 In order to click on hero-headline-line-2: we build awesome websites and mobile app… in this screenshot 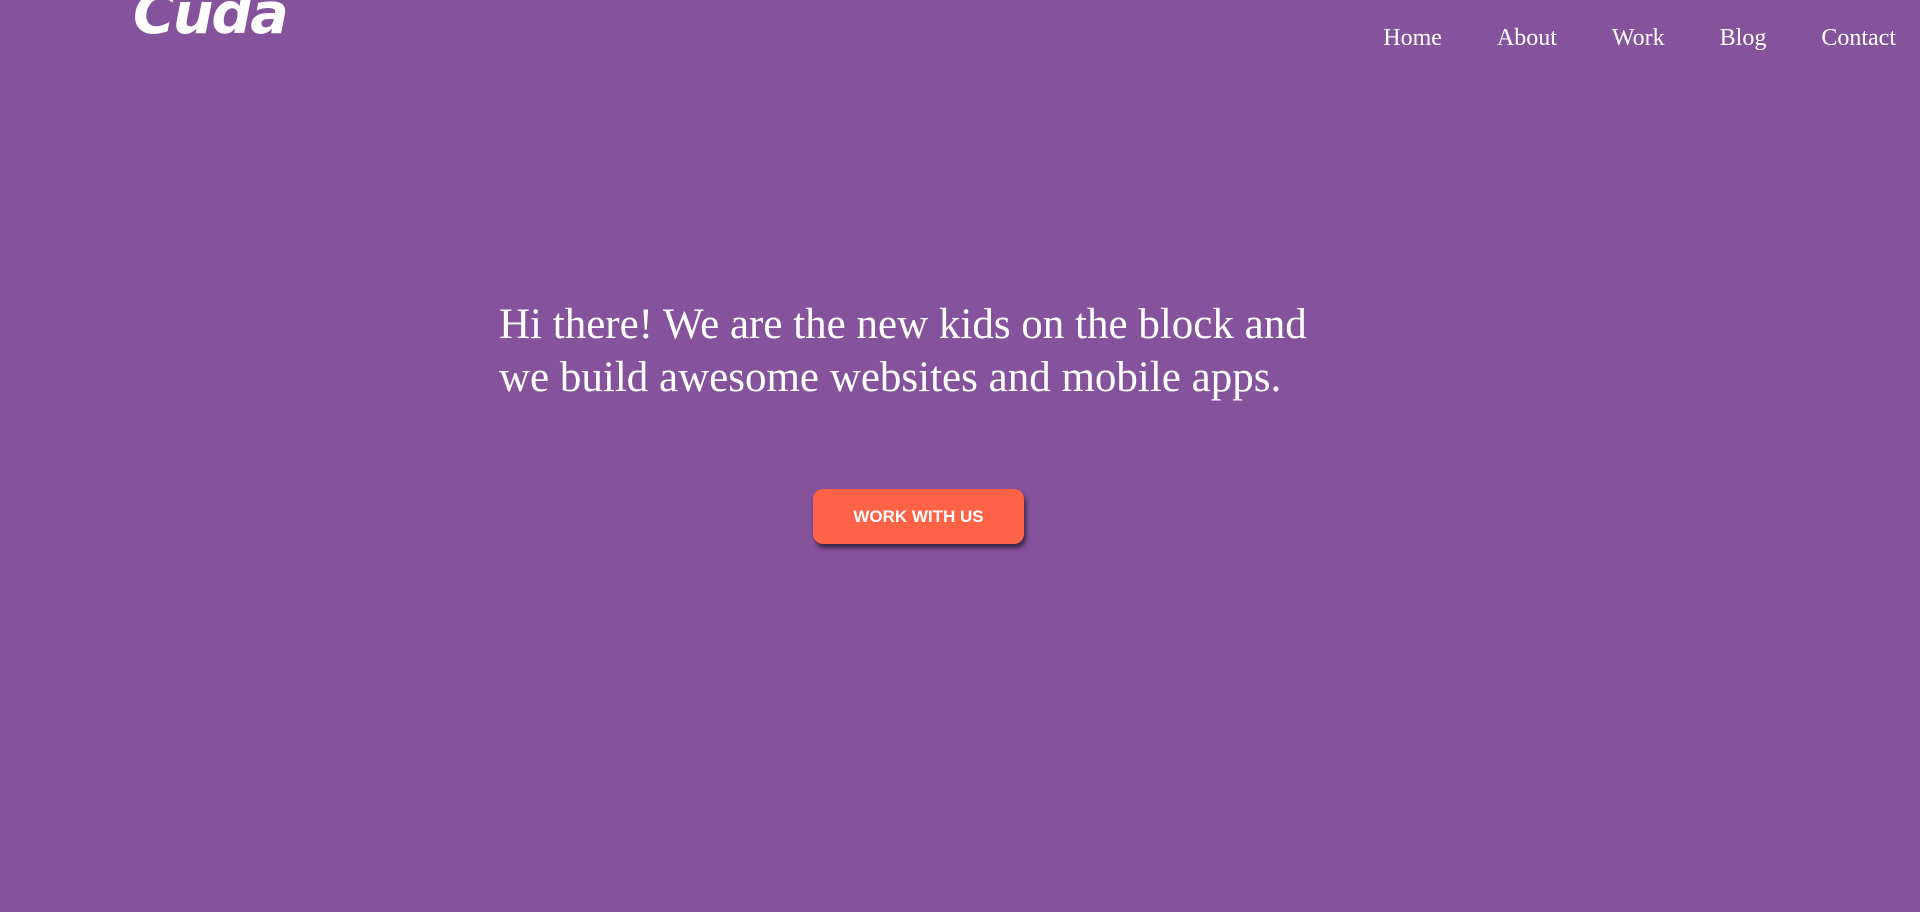, I will do `click(890, 377)`.